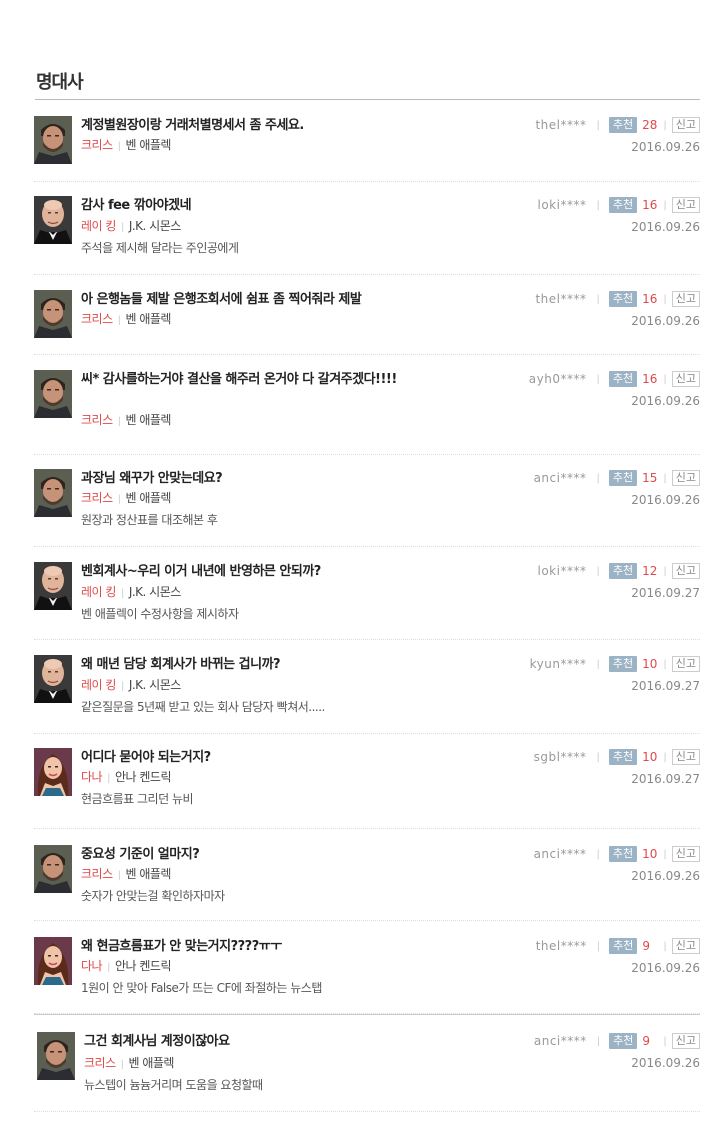 The image size is (728, 1128). Describe the element at coordinates (246, 572) in the screenshot. I see `quote-text: 벤회계사~우리 이거 내년에 반영하믄 안되까?` at that location.